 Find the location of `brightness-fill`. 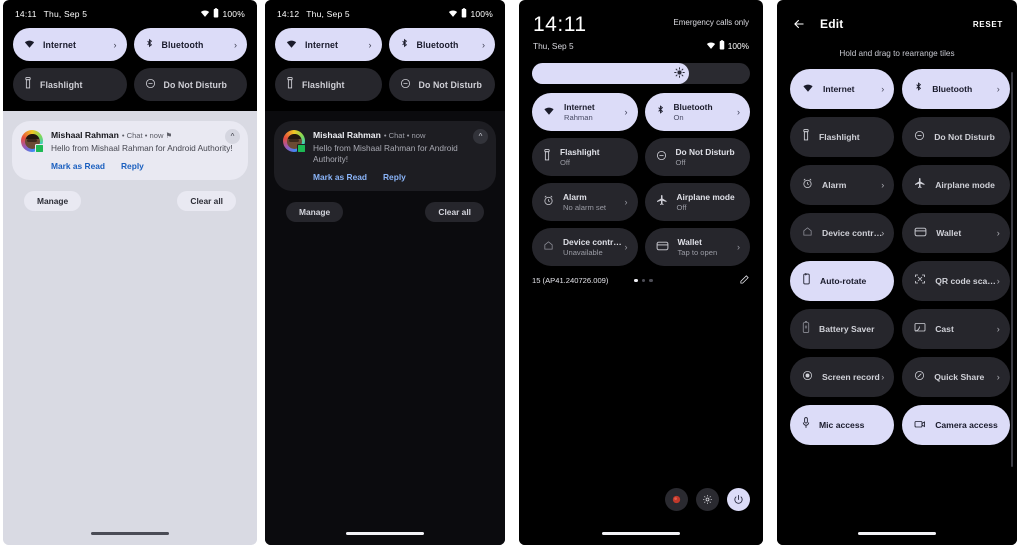

brightness-fill is located at coordinates (610, 73).